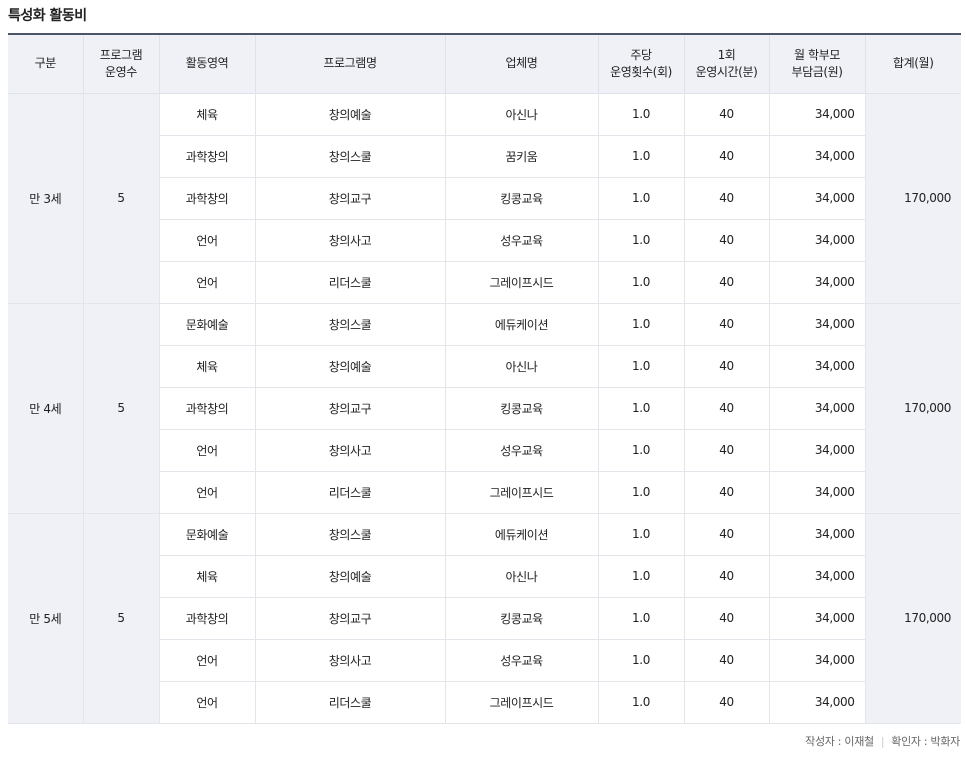  What do you see at coordinates (912, 63) in the screenshot?
I see `header-monthly-total: 합계(월)` at bounding box center [912, 63].